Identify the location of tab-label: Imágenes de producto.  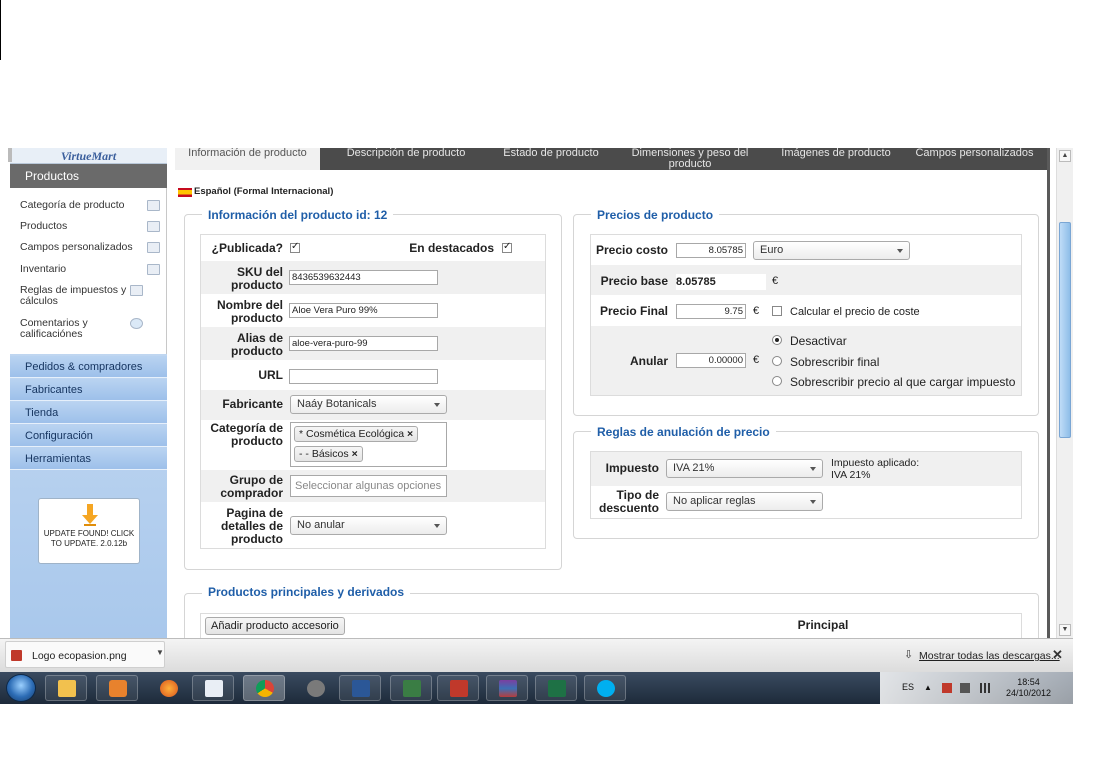
(836, 153).